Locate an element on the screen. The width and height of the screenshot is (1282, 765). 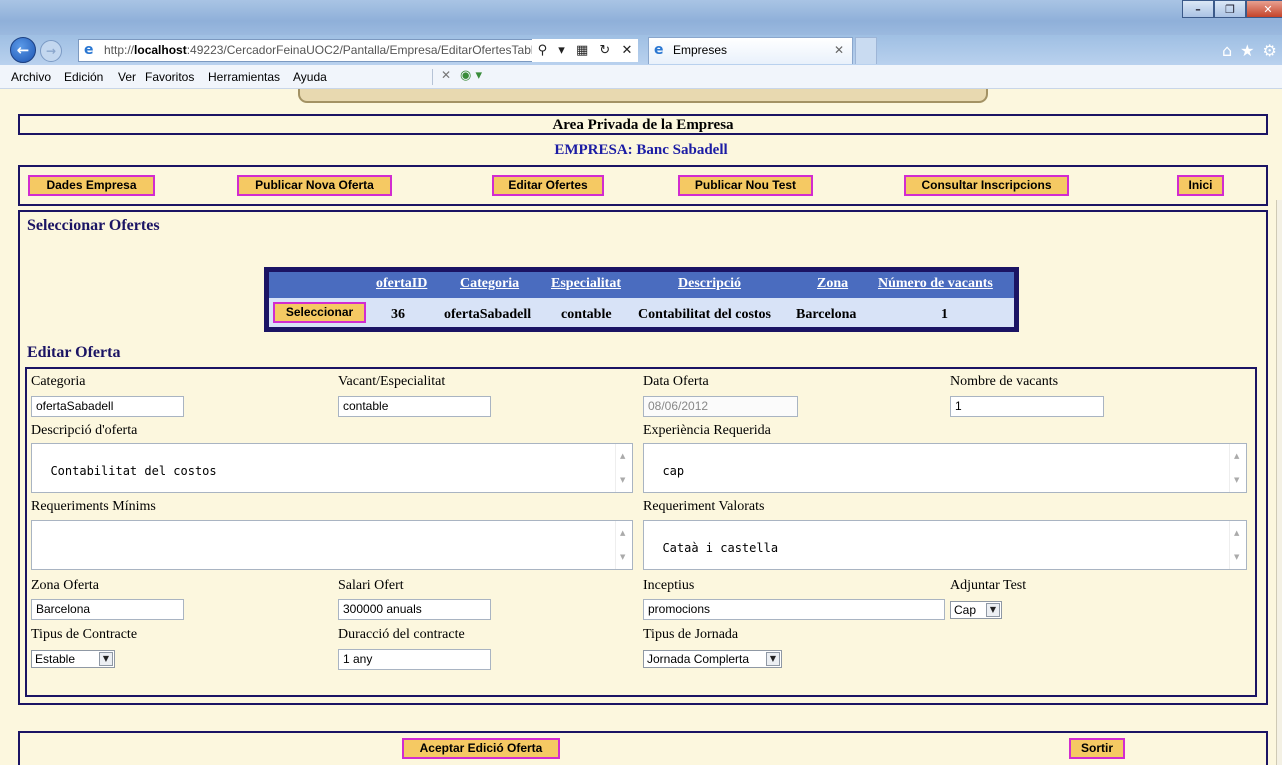
adjuntar-test-select: Cap ▼ is located at coordinates (976, 610).